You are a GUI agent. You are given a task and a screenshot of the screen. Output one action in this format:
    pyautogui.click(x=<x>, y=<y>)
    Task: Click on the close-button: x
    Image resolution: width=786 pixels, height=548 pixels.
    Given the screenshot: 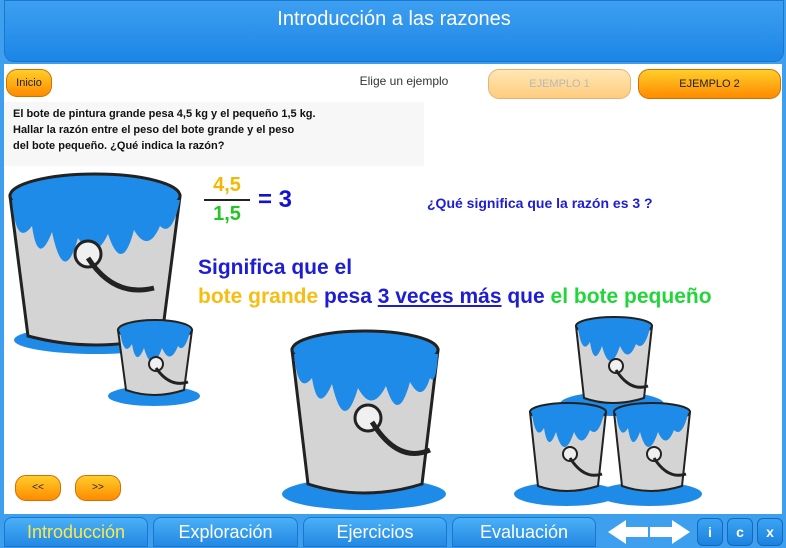 What is the action you would take?
    pyautogui.click(x=770, y=532)
    